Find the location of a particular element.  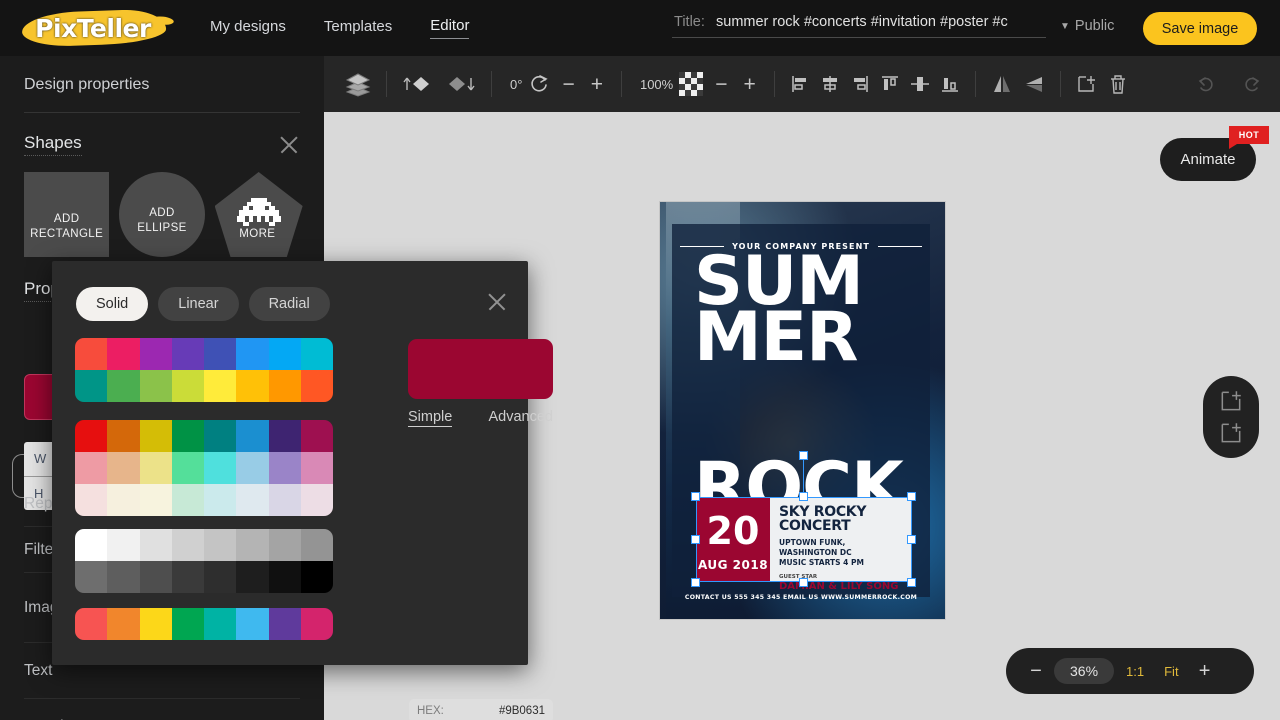

tab-advanced: Advanced is located at coordinates (521, 418).